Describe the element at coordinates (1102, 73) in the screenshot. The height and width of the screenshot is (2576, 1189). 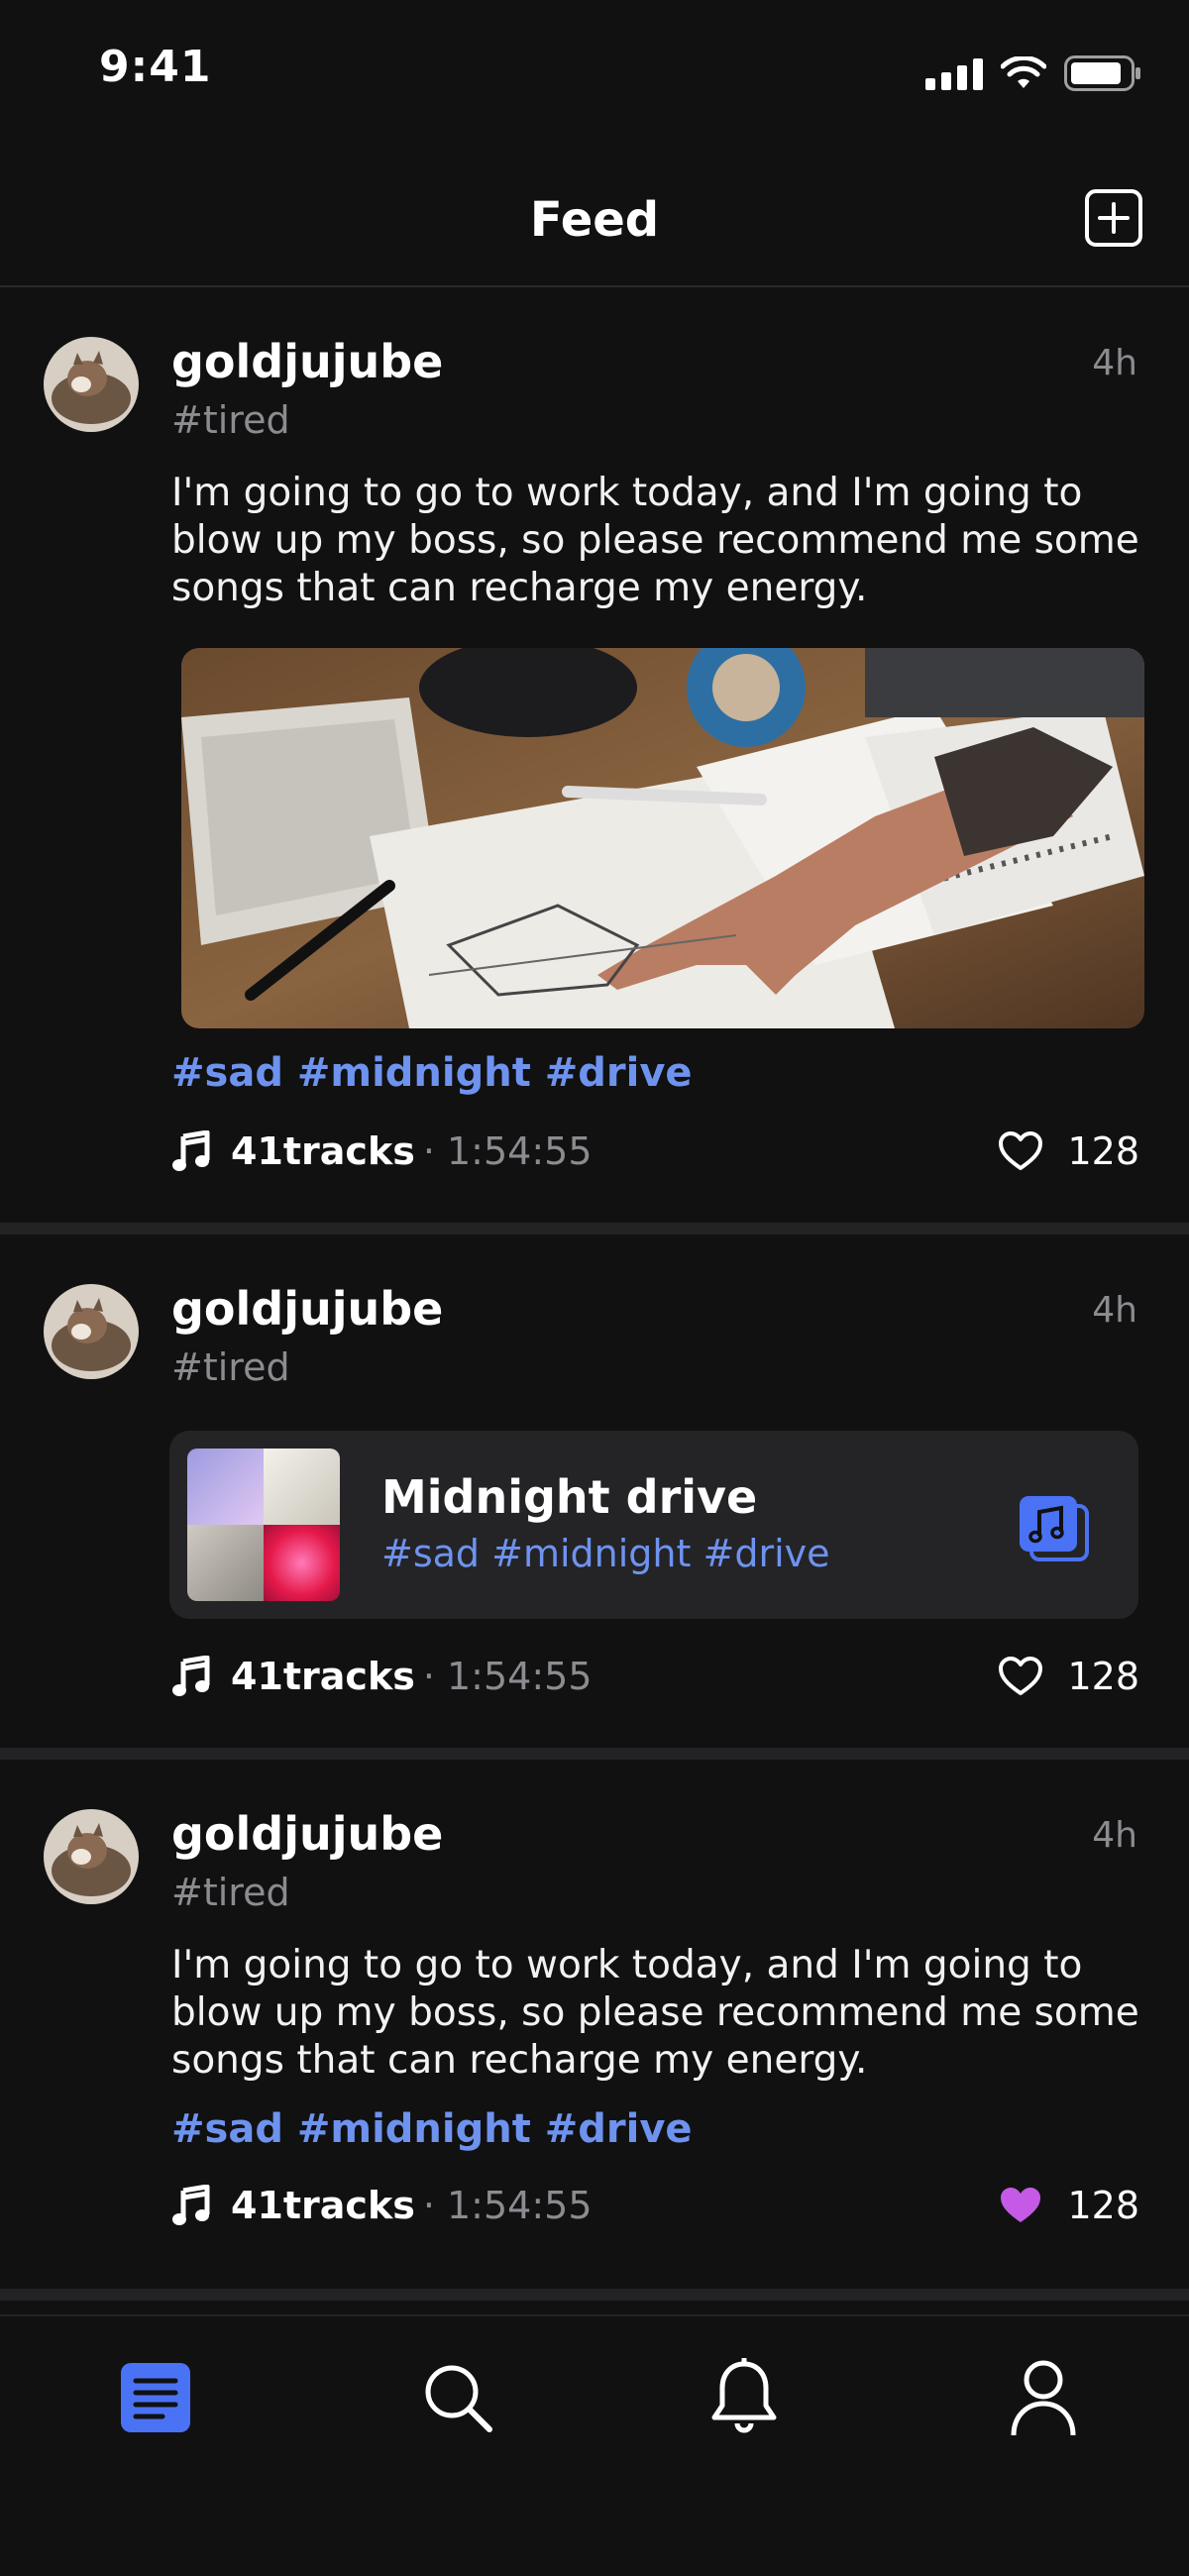
I see `battery-icon` at that location.